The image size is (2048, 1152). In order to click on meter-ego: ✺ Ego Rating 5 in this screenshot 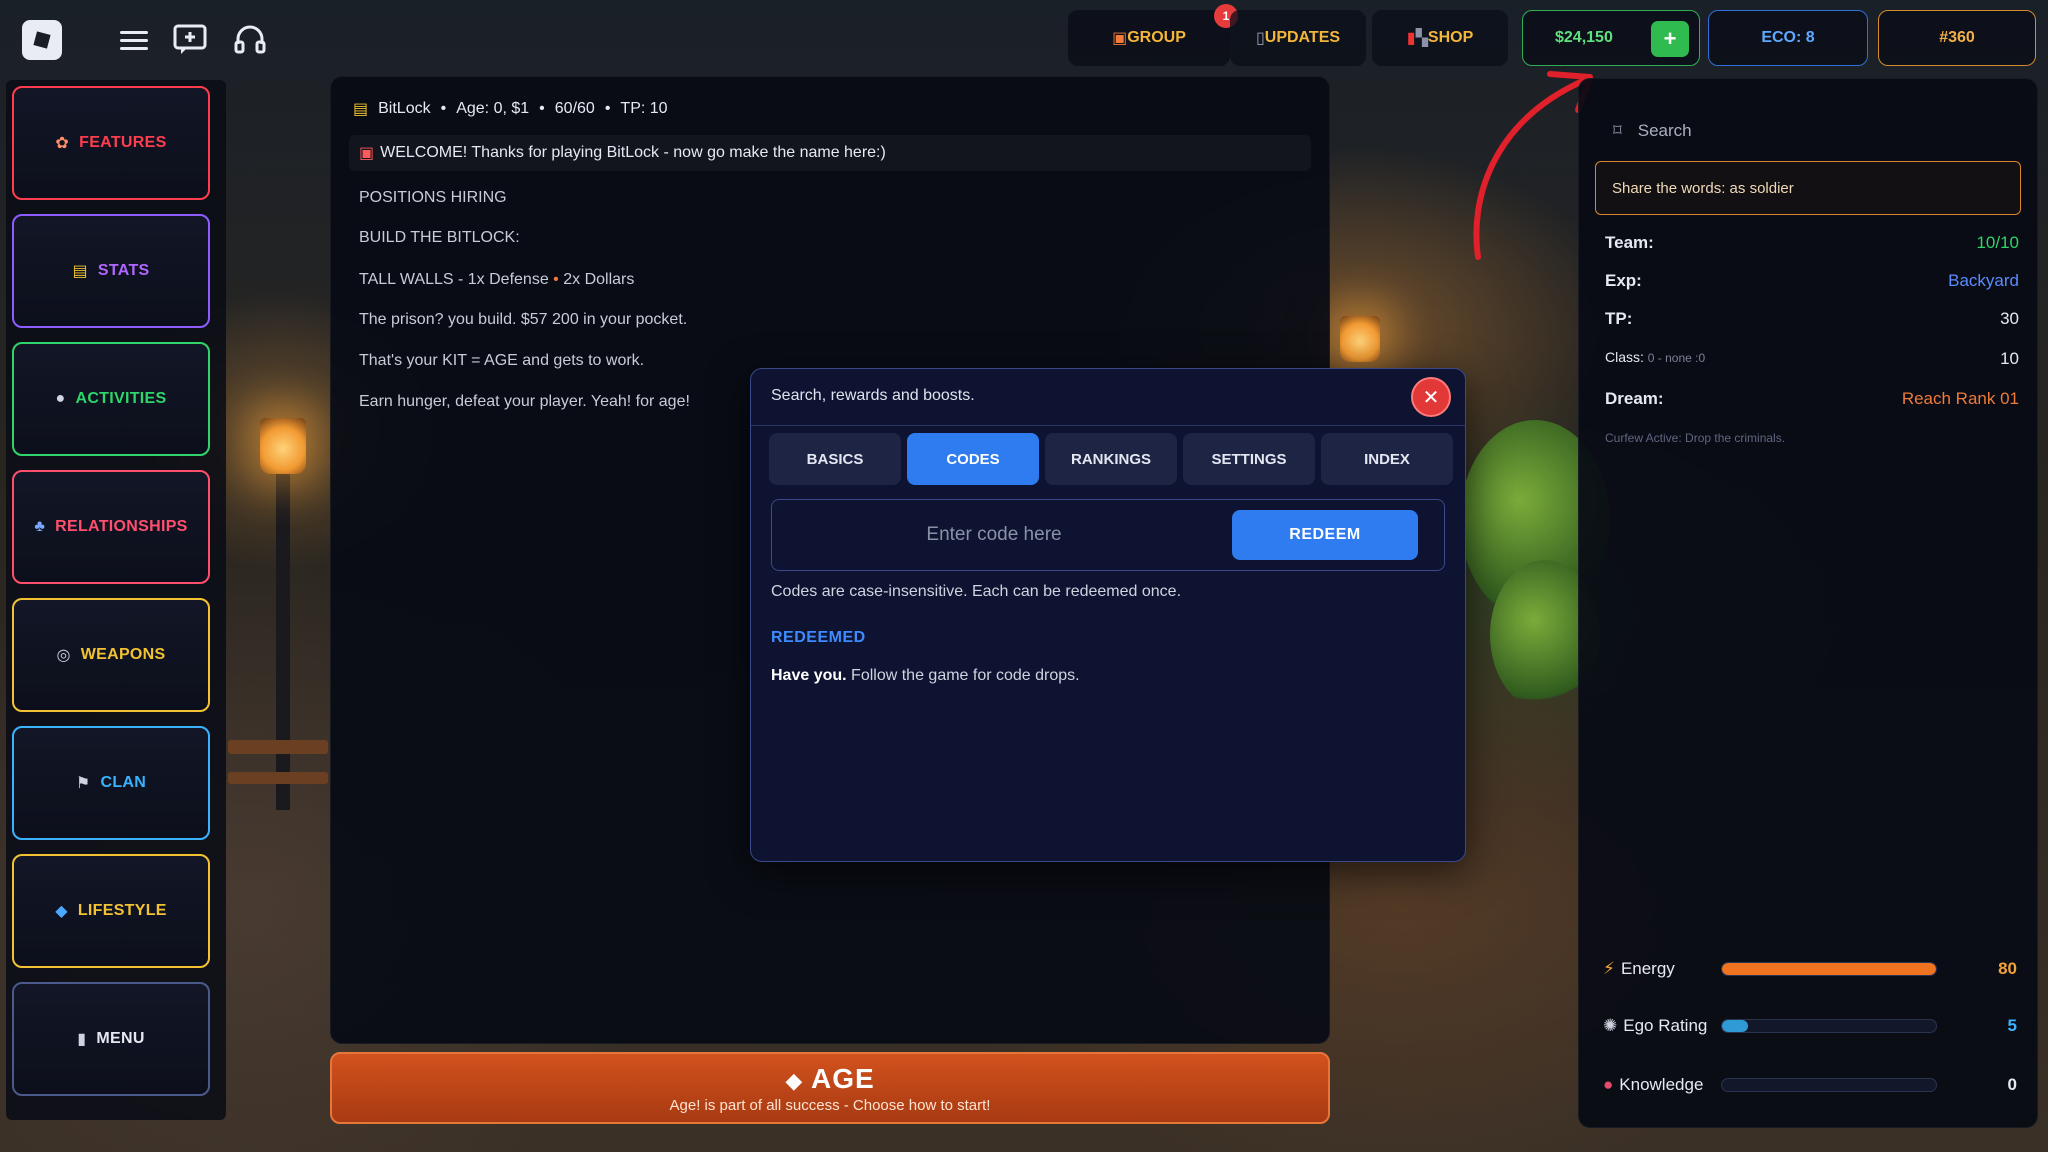, I will do `click(1810, 1026)`.